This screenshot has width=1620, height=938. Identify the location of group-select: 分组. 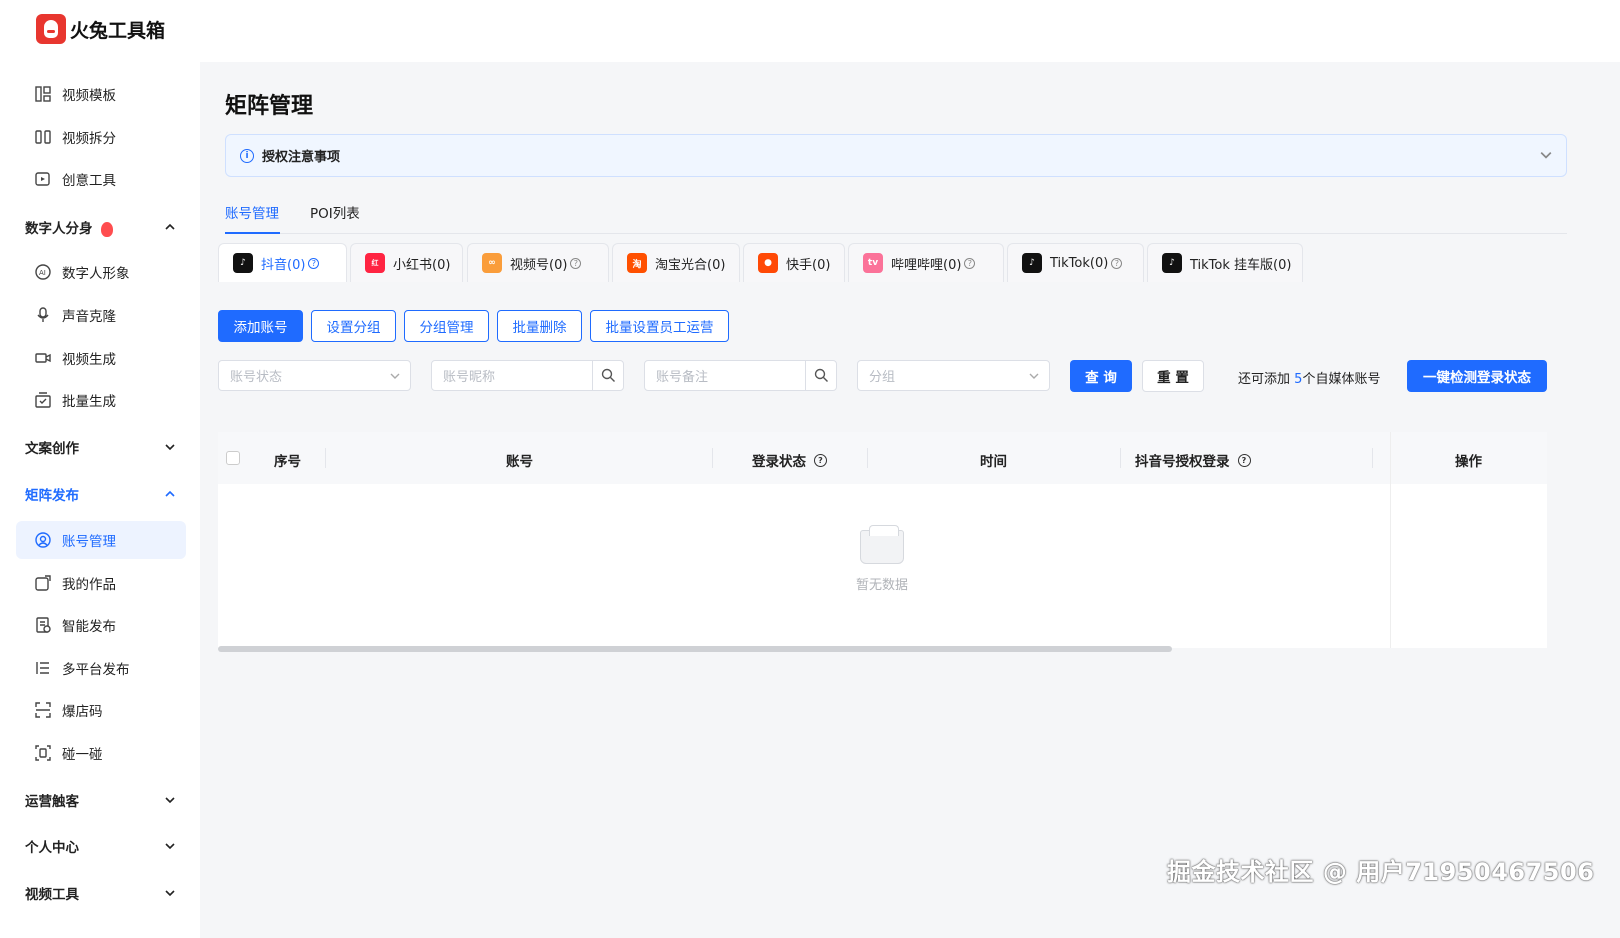
(953, 375).